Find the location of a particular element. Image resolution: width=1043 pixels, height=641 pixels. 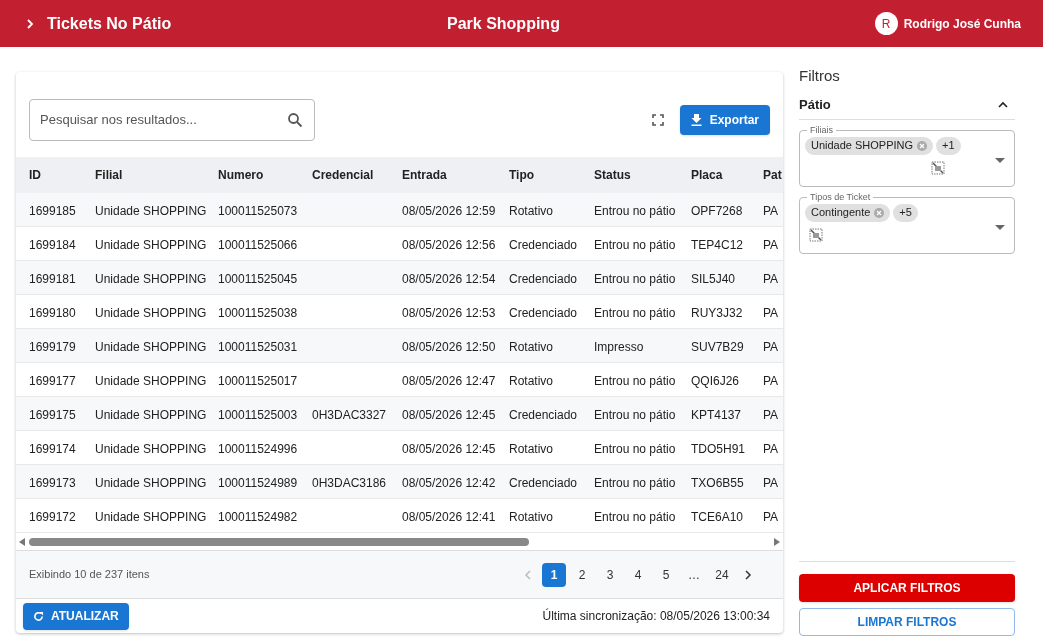

fullscreen-icon is located at coordinates (657, 119).